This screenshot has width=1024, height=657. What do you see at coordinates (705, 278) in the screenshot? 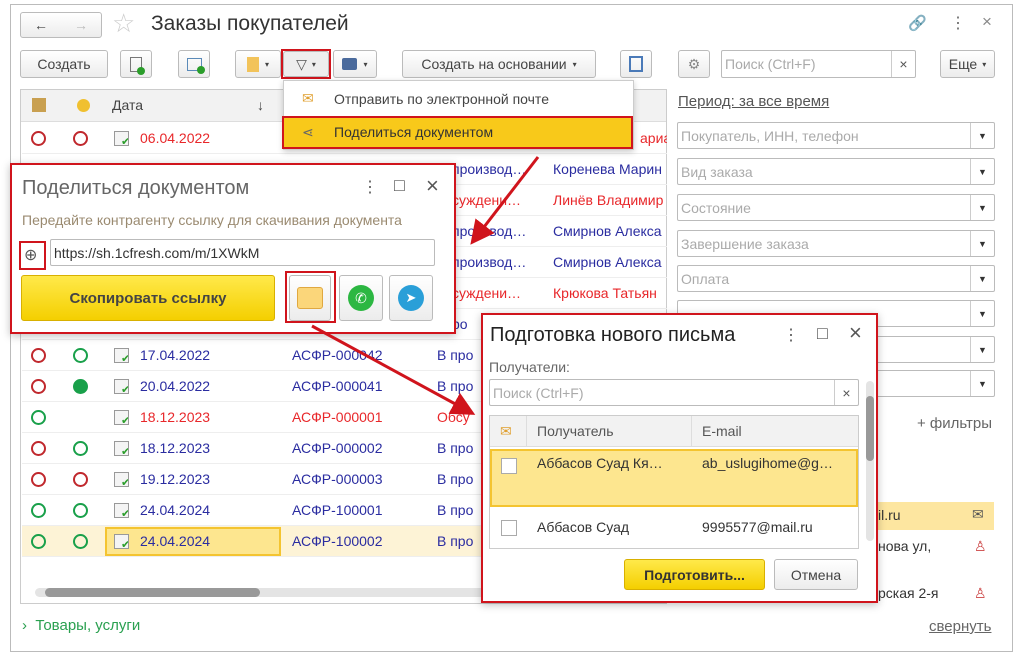
I see `filter-placeholder: Оплата` at bounding box center [705, 278].